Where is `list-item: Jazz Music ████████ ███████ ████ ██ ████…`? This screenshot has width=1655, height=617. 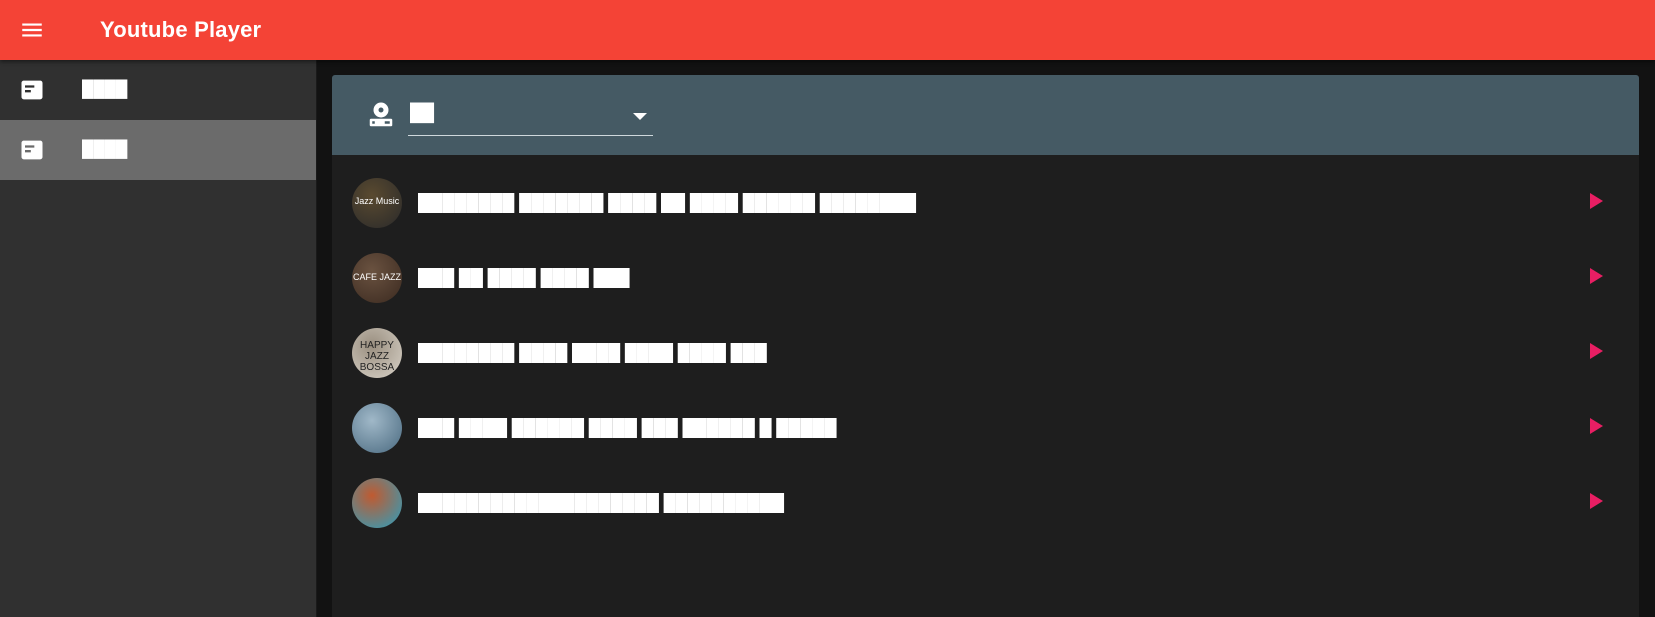 list-item: Jazz Music ████████ ███████ ████ ██ ████… is located at coordinates (985, 202).